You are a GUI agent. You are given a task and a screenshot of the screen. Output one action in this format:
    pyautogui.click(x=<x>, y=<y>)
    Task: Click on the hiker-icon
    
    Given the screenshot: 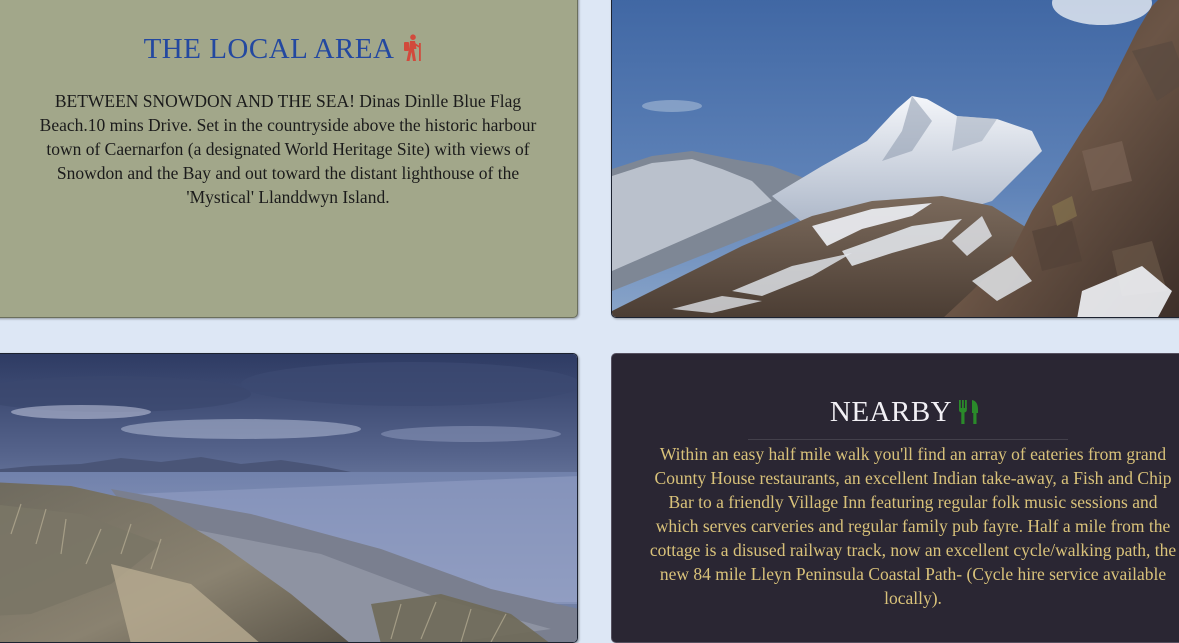 What is the action you would take?
    pyautogui.click(x=413, y=47)
    